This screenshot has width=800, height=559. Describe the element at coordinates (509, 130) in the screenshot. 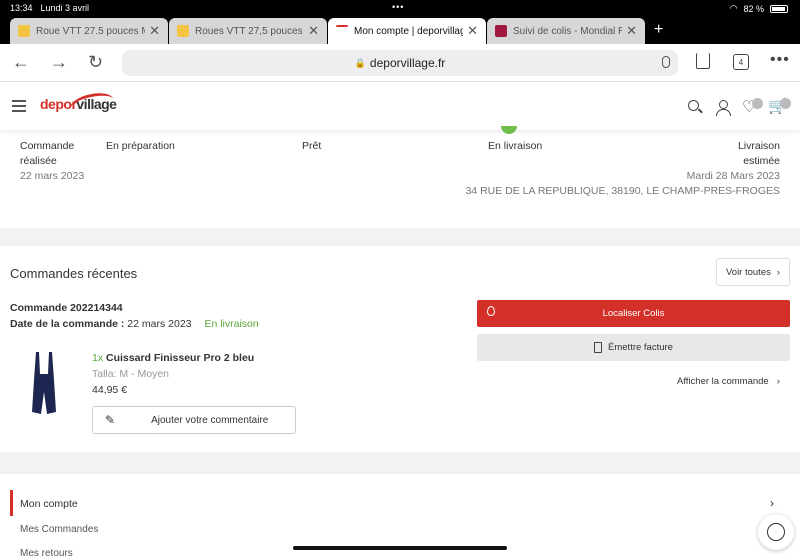

I see `progress-dot` at that location.